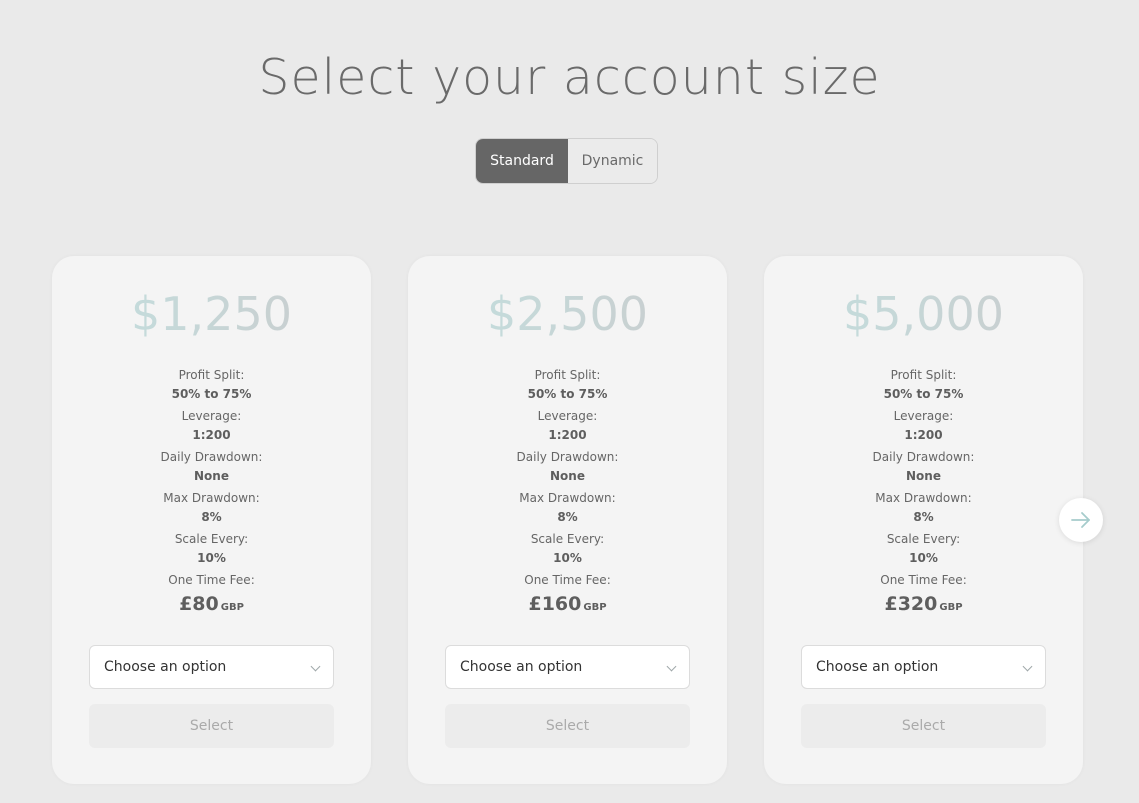 Image resolution: width=1139 pixels, height=803 pixels. I want to click on account-price: $1,250, so click(211, 314).